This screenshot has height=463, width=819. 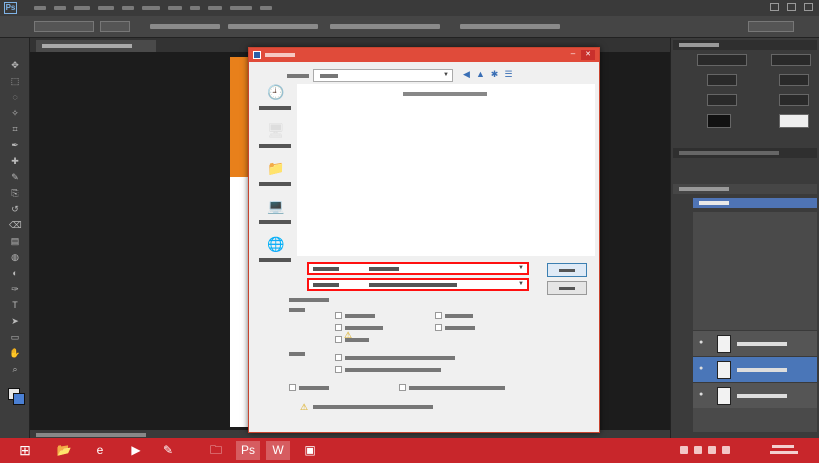 I want to click on leading-field, so click(x=794, y=80).